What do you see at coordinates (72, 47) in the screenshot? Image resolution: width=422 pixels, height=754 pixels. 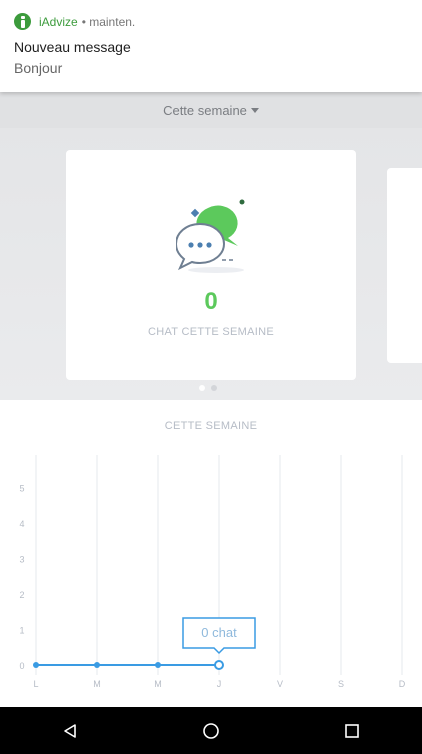 I see `notification-title: Nouveau message` at bounding box center [72, 47].